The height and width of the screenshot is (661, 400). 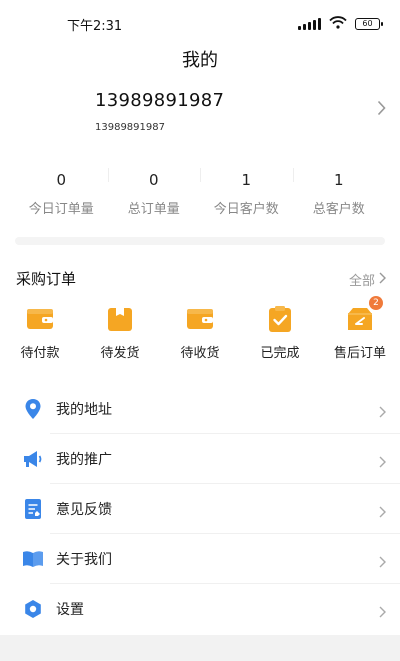 I want to click on orders-all-link: 全部, so click(x=367, y=279).